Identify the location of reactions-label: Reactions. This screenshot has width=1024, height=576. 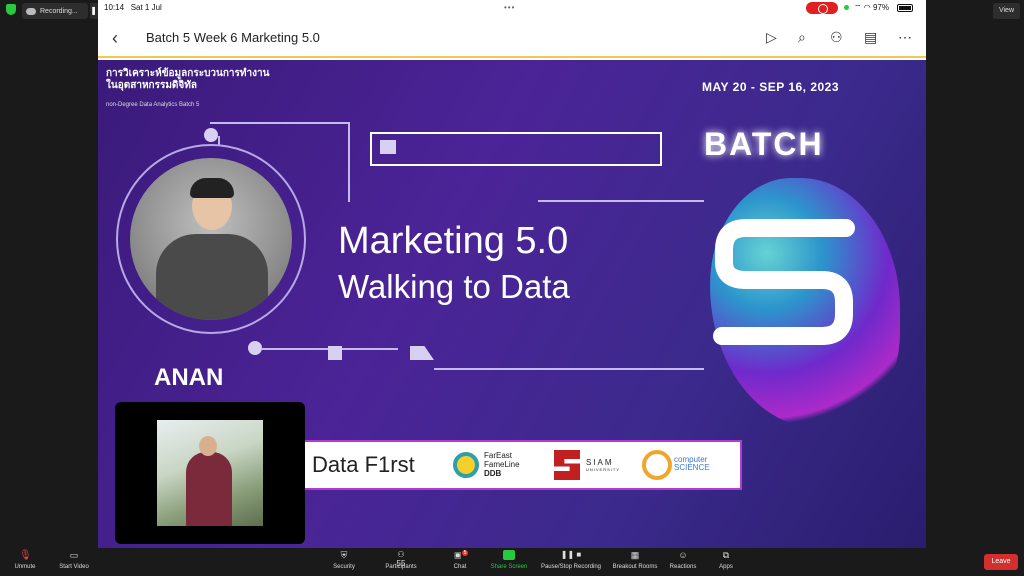
(683, 567).